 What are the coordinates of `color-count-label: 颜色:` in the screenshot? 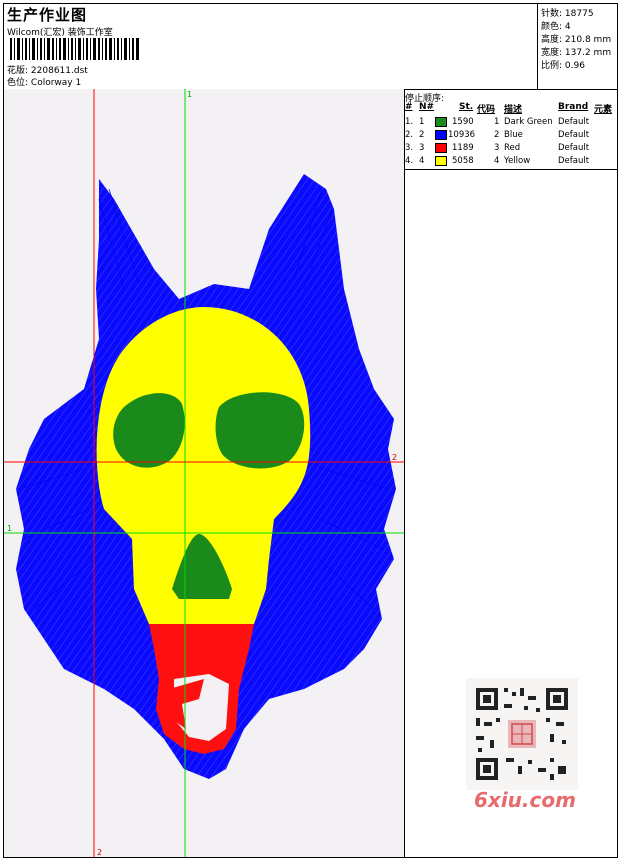 It's located at (552, 27).